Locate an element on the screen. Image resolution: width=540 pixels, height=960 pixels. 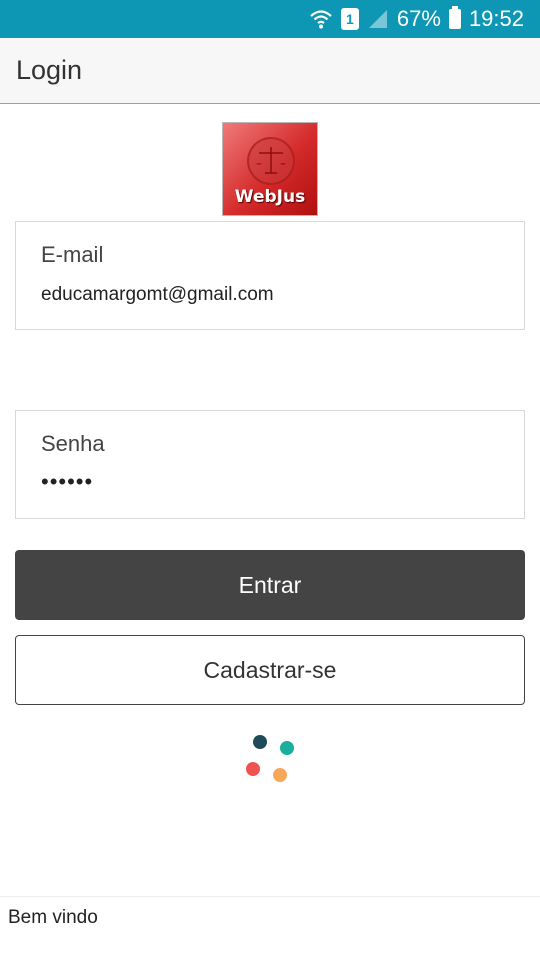
register-button: Cadastrar-se is located at coordinates (270, 670).